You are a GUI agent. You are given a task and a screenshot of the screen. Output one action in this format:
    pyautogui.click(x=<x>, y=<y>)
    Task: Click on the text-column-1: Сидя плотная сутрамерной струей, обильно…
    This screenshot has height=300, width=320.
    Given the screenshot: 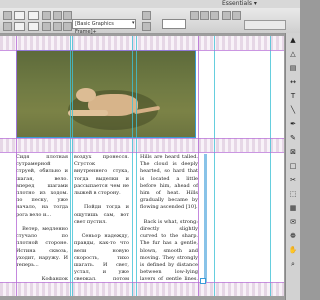 What is the action you would take?
    pyautogui.click(x=42, y=217)
    